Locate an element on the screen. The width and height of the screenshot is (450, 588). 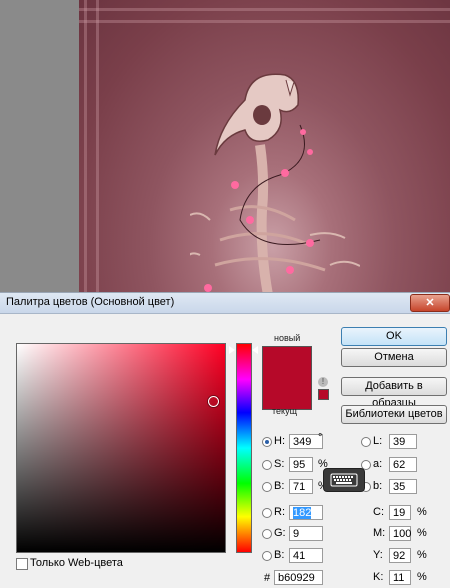
gamut-swatch is located at coordinates (323, 394).